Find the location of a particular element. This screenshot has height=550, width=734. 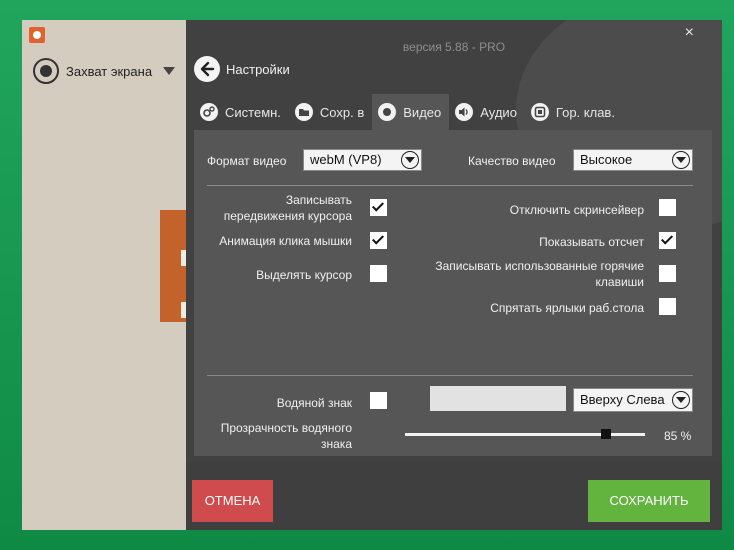

hide-desktop-icons-checkbox is located at coordinates (667, 306).